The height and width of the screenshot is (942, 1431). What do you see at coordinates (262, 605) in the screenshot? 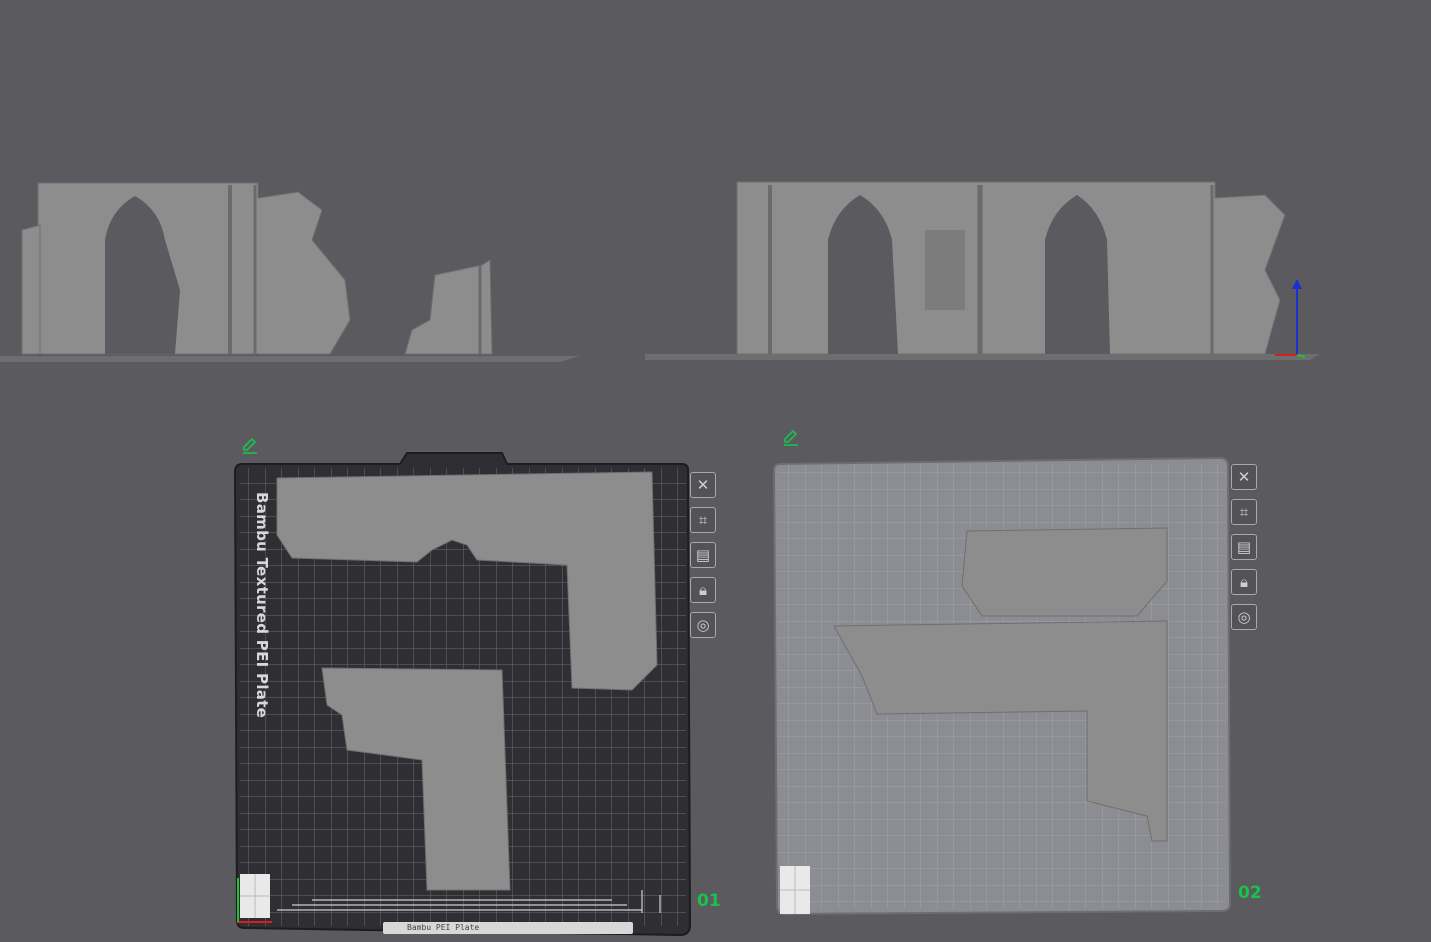
I see `plate-01-bed-label: Bambu Textured PEI Plate` at bounding box center [262, 605].